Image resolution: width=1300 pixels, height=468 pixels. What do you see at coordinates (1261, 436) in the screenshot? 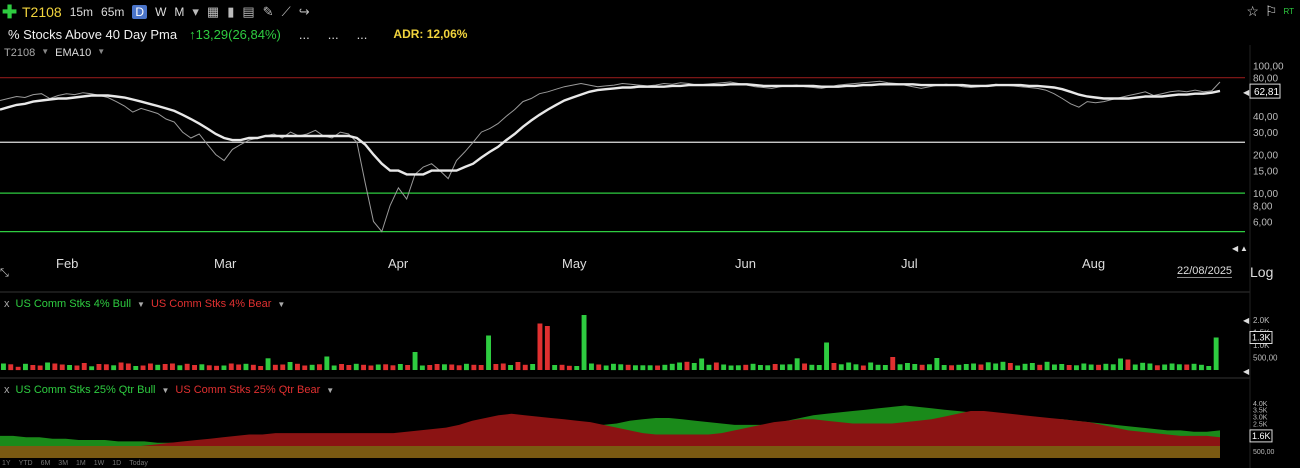
I see `pane3-last-label: 1.6K` at bounding box center [1261, 436].